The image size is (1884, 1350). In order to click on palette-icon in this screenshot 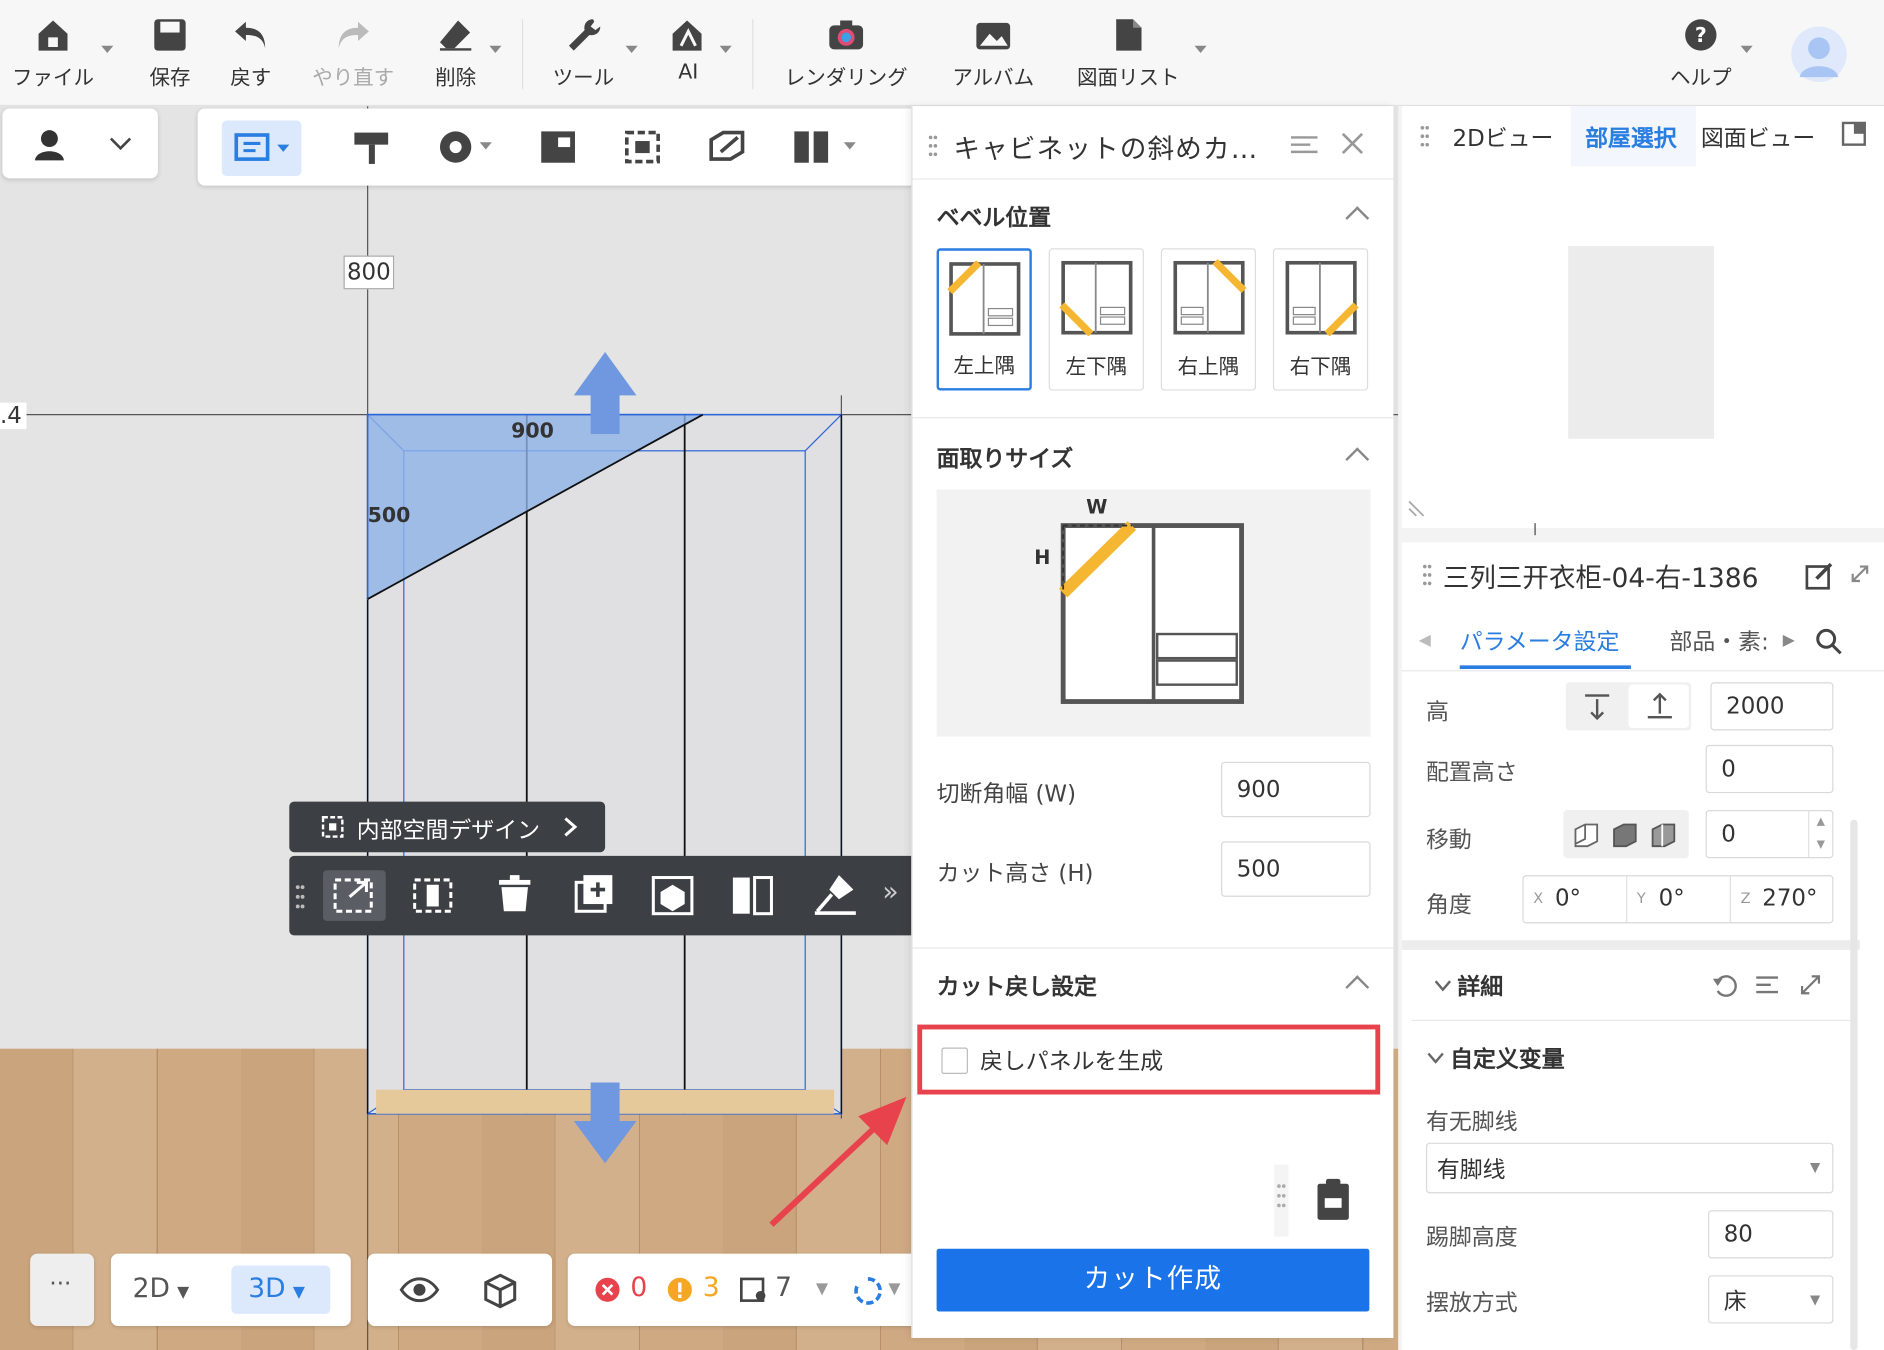, I will do `click(466, 147)`.